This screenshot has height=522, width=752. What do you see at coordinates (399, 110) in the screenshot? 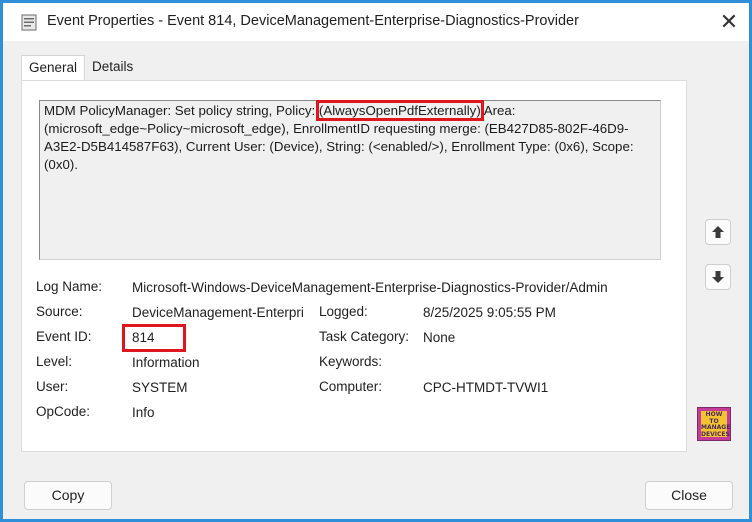
I see `policy-name-highlight: (AlwaysOpenPdfExternally)` at bounding box center [399, 110].